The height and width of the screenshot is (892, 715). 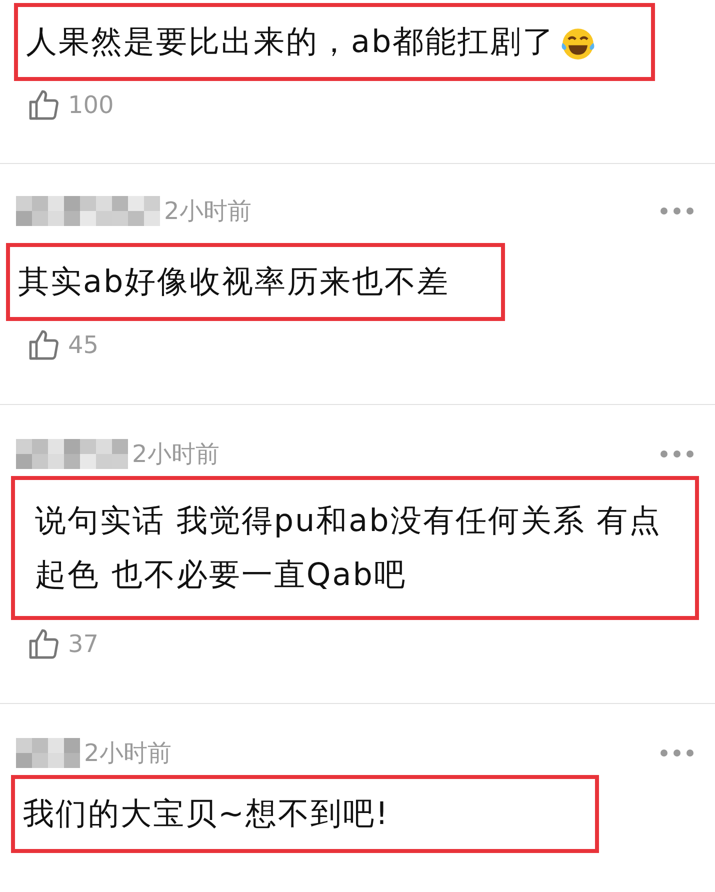 What do you see at coordinates (48, 753) in the screenshot?
I see `blurred-username` at bounding box center [48, 753].